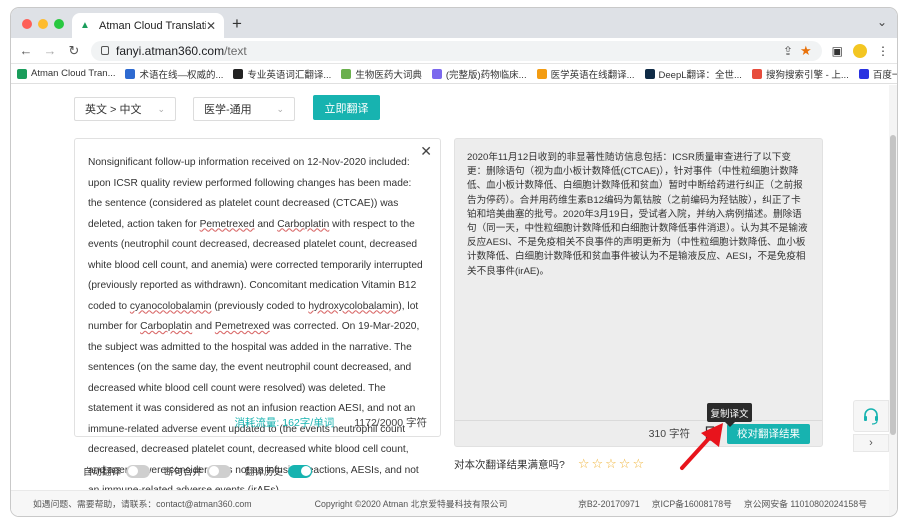 This screenshot has height=524, width=907. I want to click on headset-icon, so click(871, 416).